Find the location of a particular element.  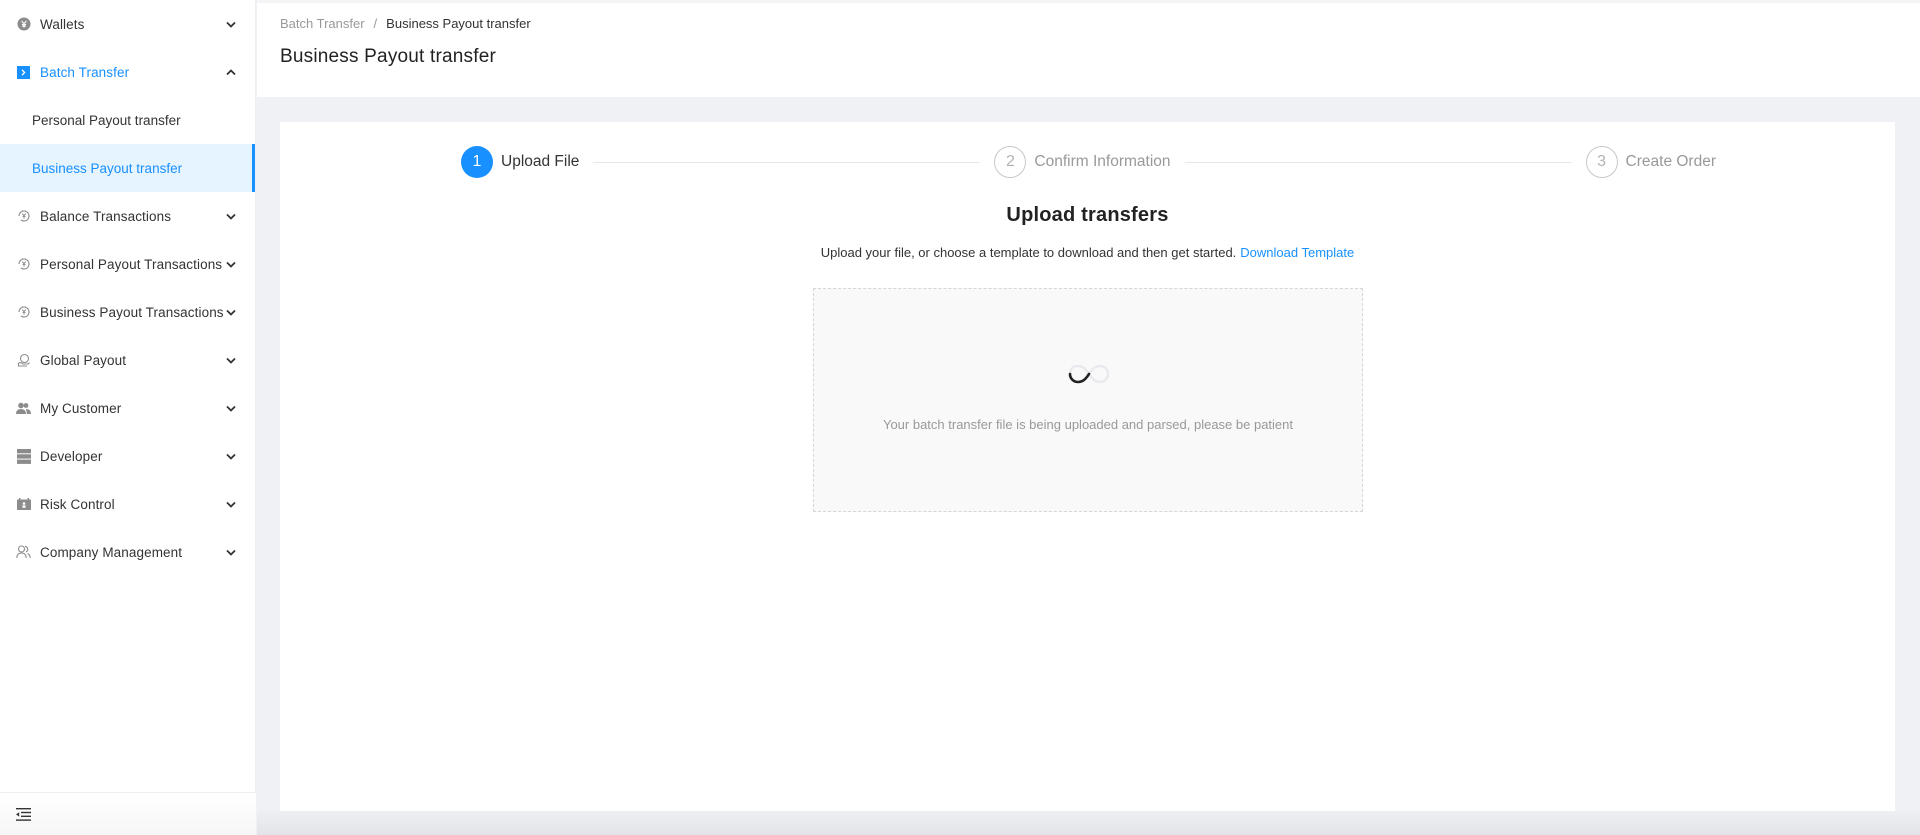

step-number: 1 is located at coordinates (477, 162).